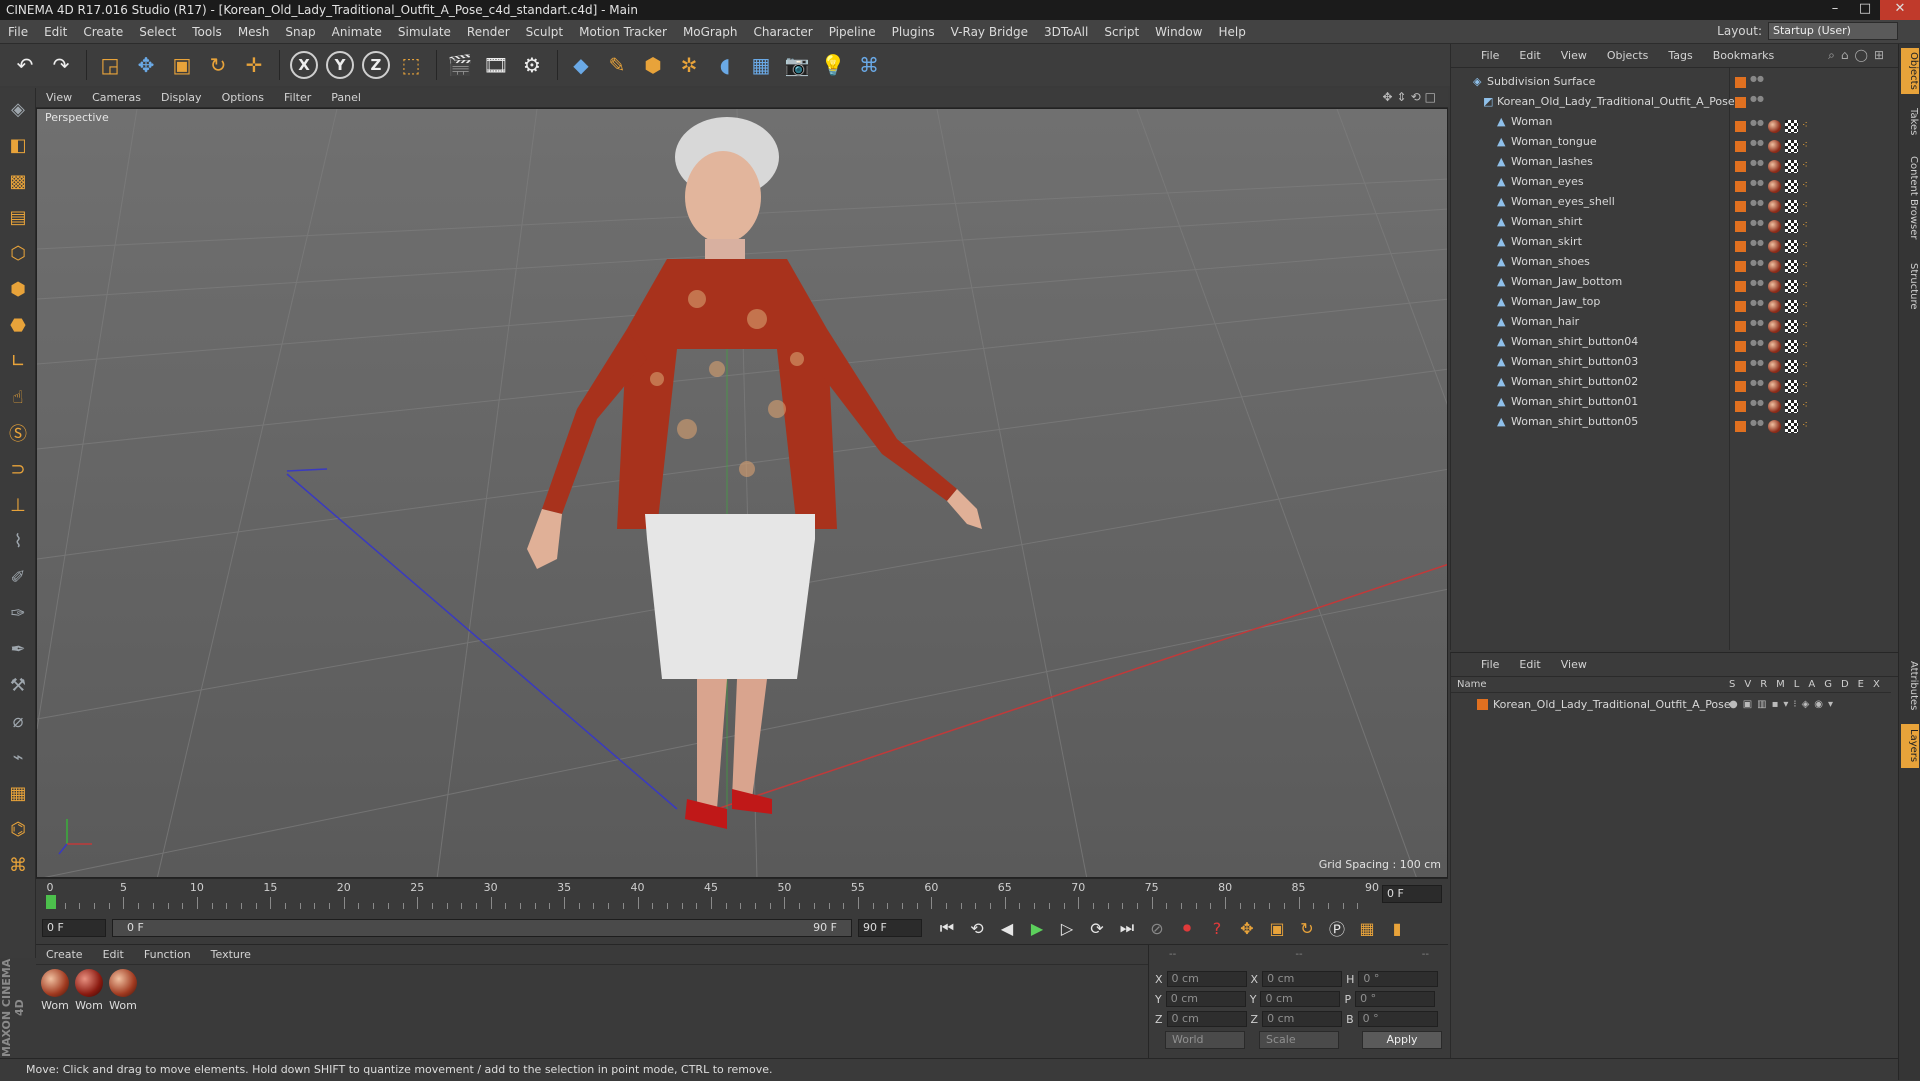 The image size is (1920, 1081). I want to click on menu-sculpt: Sculpt, so click(544, 32).